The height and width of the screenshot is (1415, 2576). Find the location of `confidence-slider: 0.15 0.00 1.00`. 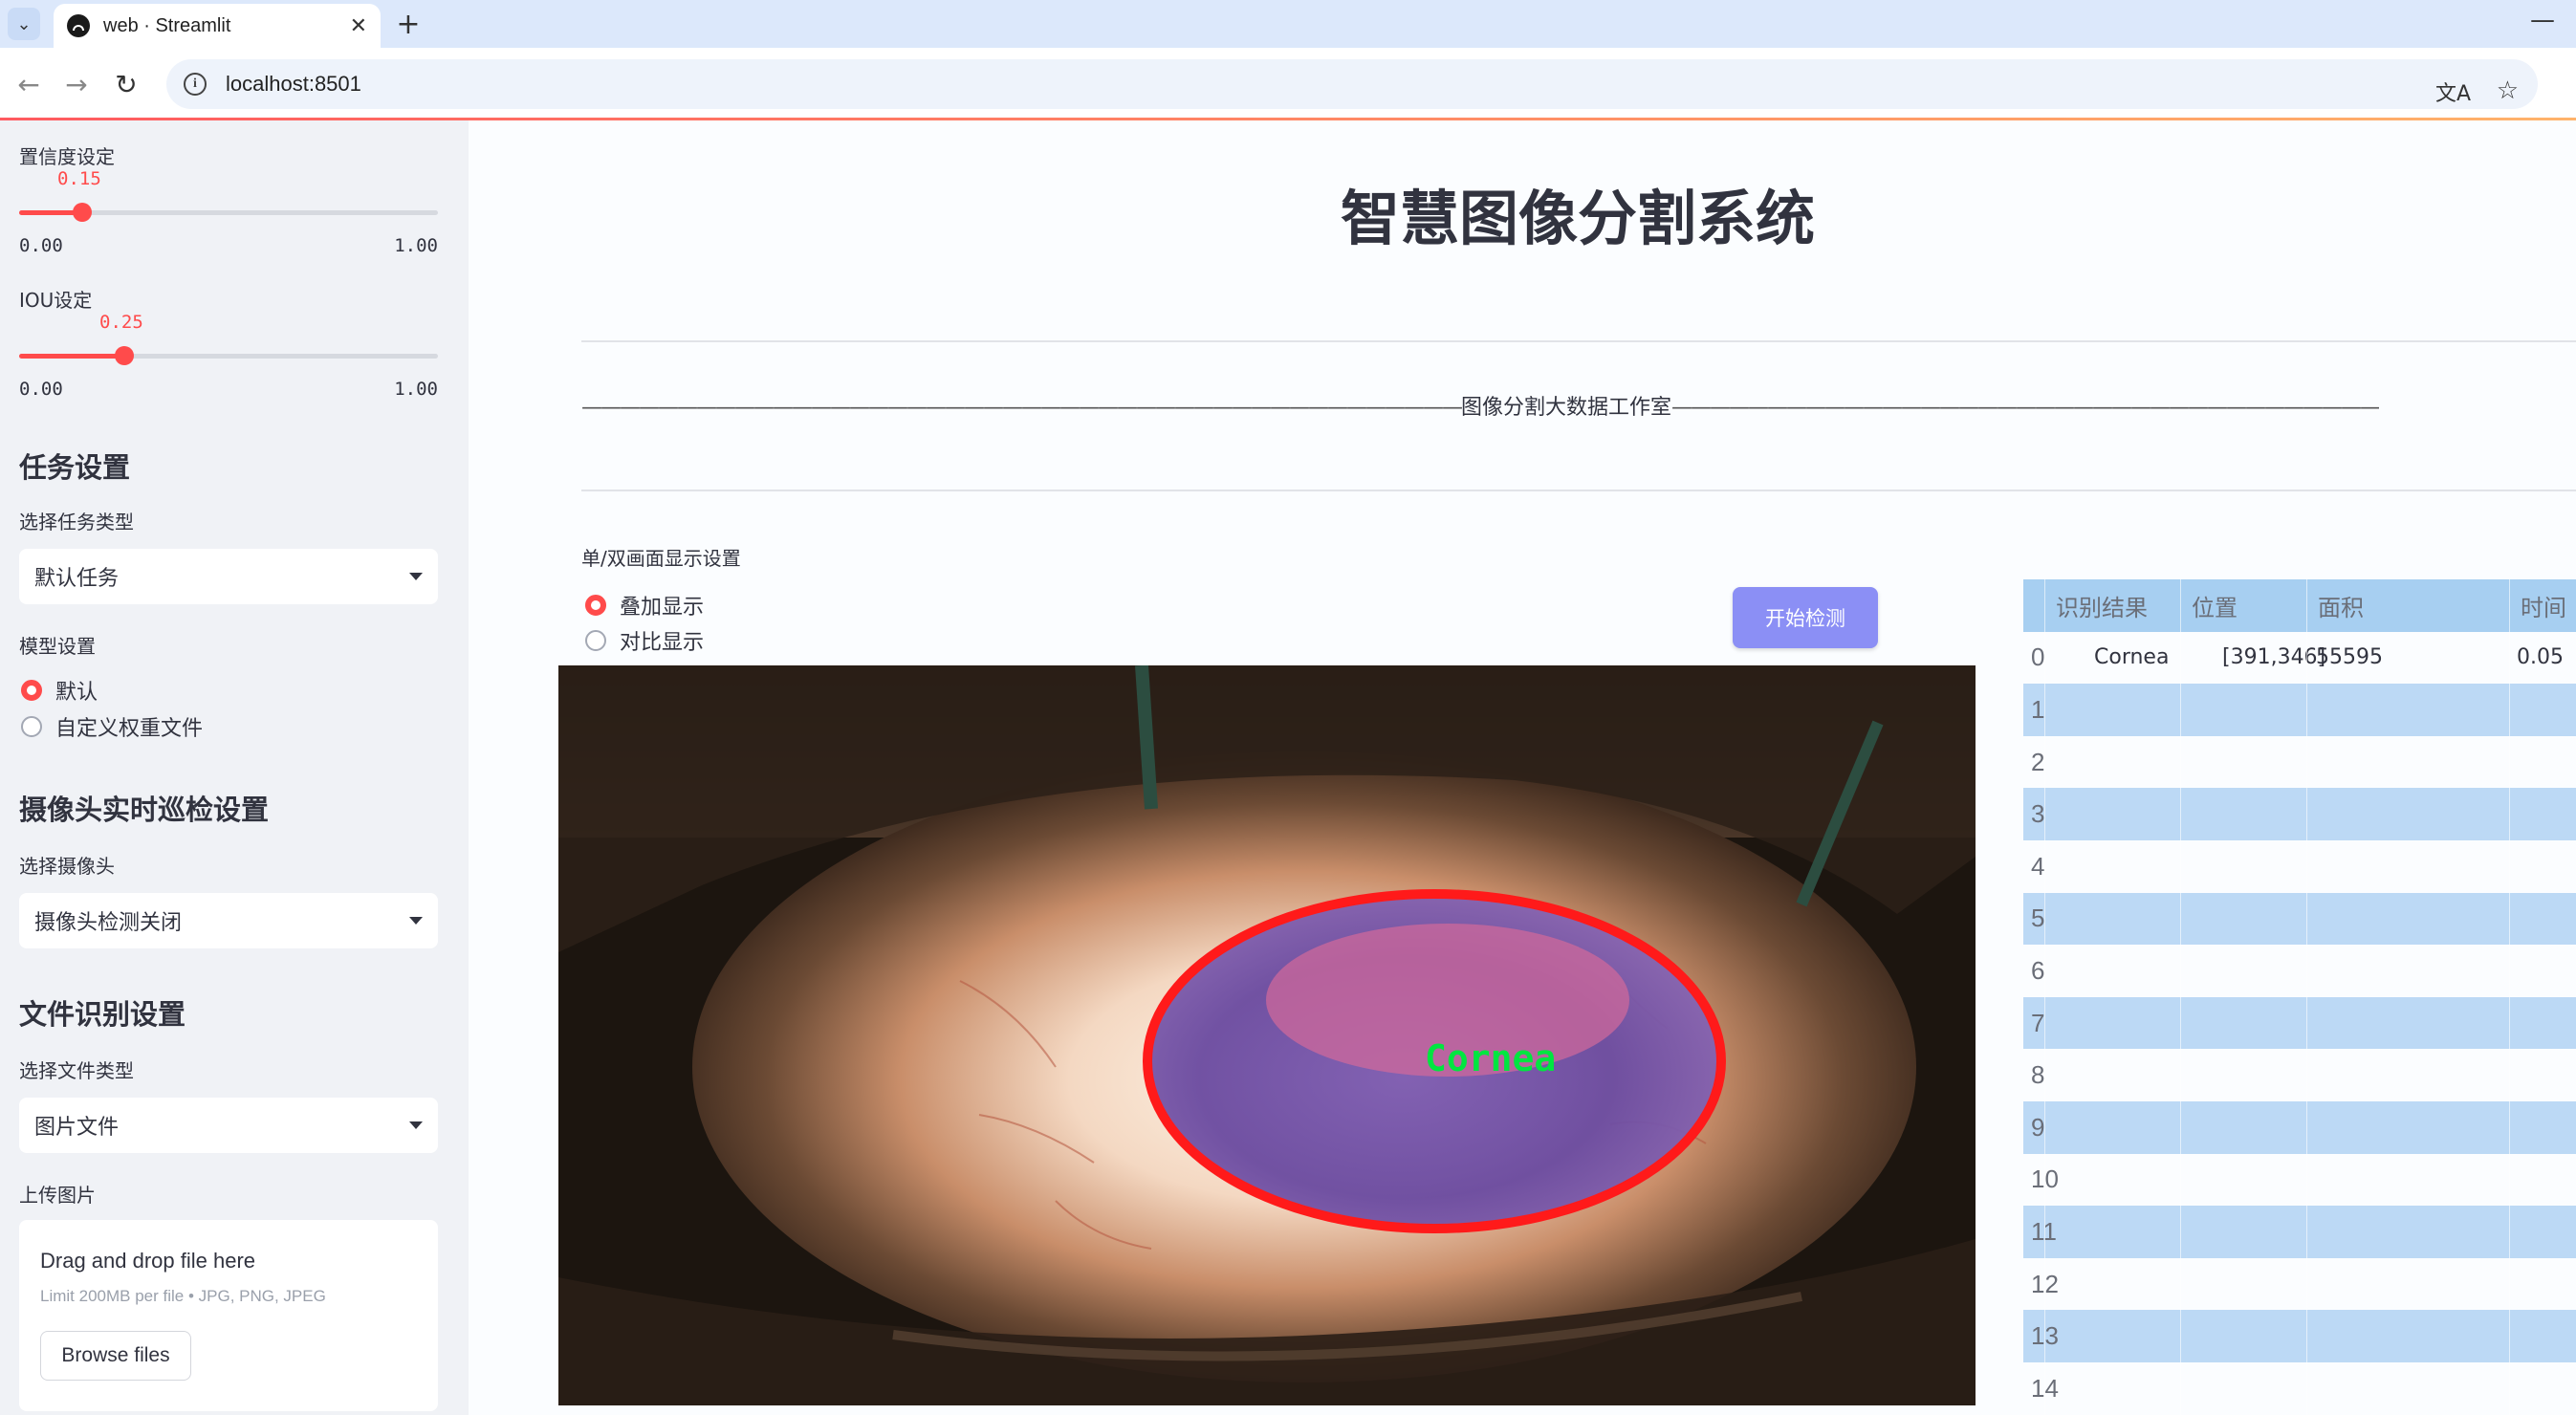

confidence-slider: 0.15 0.00 1.00 is located at coordinates (228, 216).